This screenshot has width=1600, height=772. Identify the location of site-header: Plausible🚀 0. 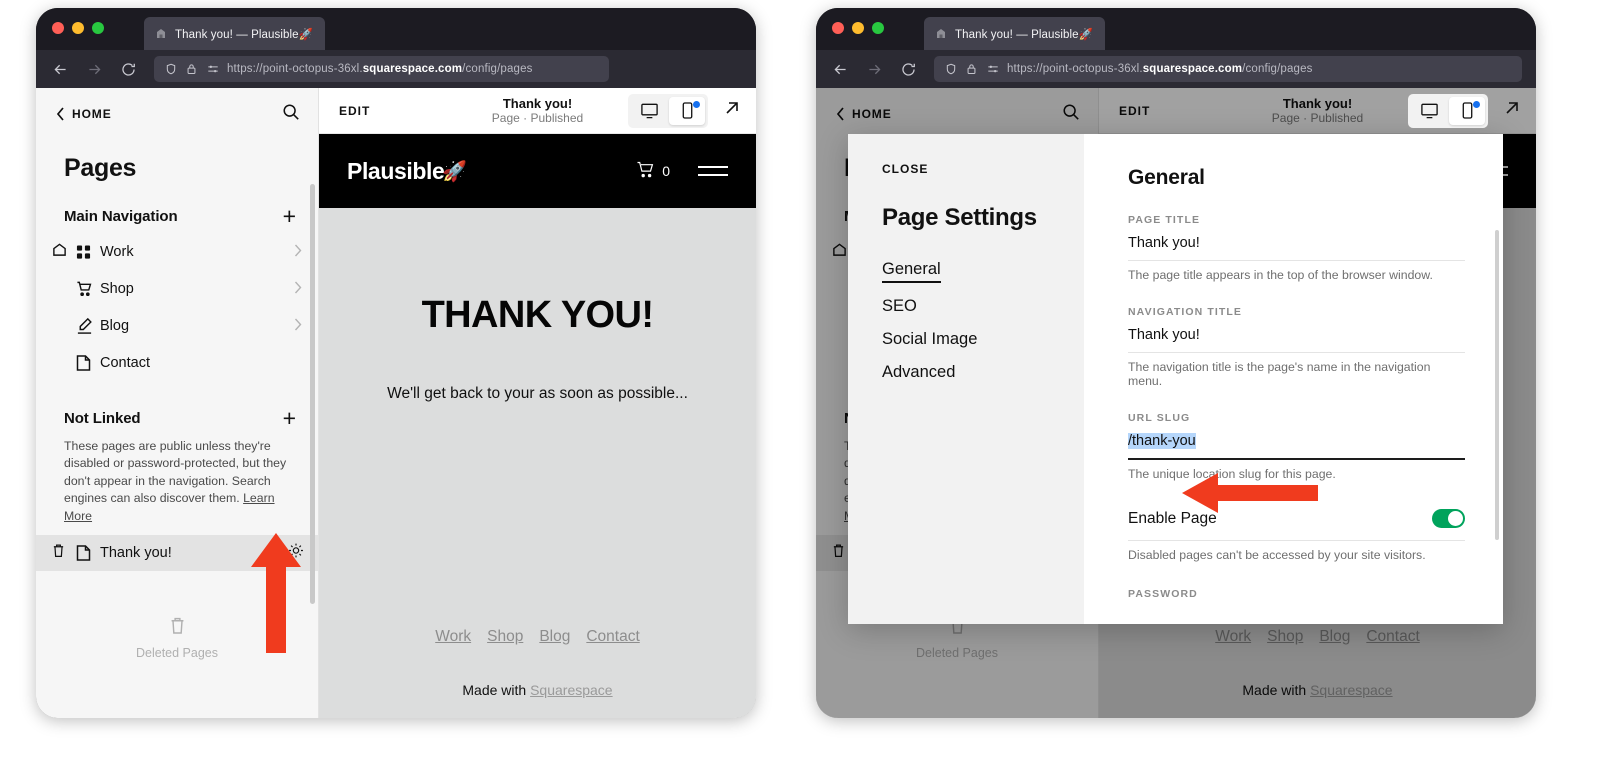
(537, 171).